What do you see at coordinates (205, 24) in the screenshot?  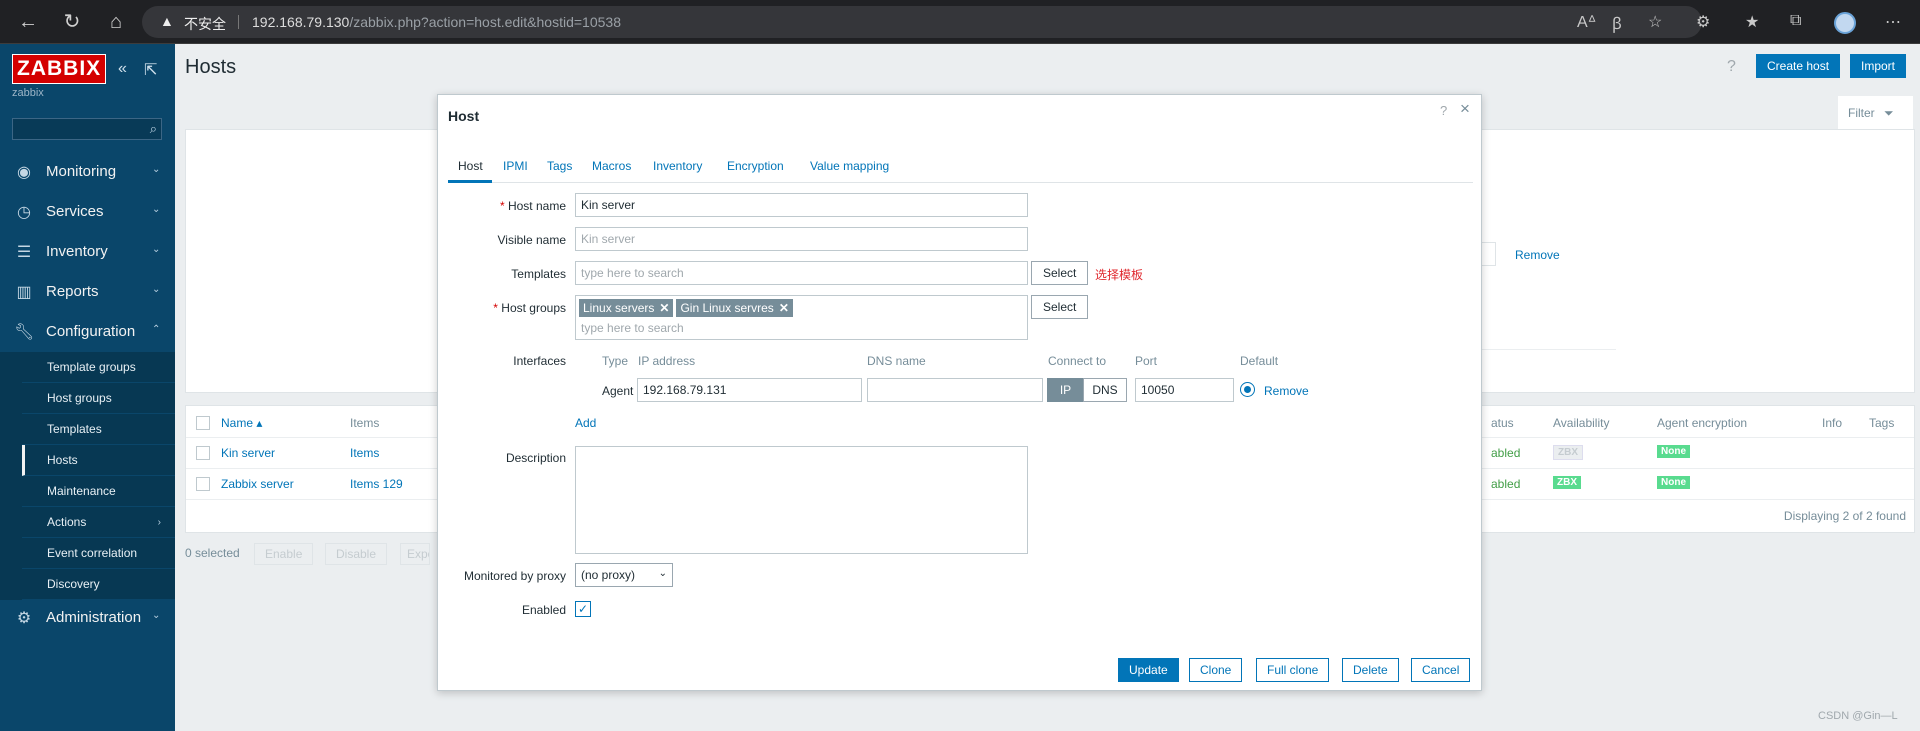 I see `insecure-label: 不安全` at bounding box center [205, 24].